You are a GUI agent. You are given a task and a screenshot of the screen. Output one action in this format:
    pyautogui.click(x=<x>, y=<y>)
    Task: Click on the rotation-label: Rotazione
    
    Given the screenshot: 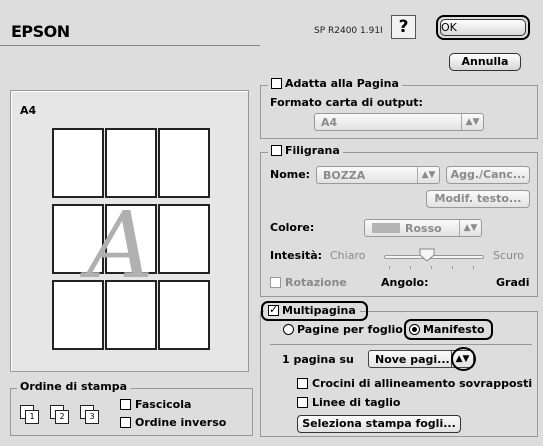 What is the action you would take?
    pyautogui.click(x=316, y=282)
    